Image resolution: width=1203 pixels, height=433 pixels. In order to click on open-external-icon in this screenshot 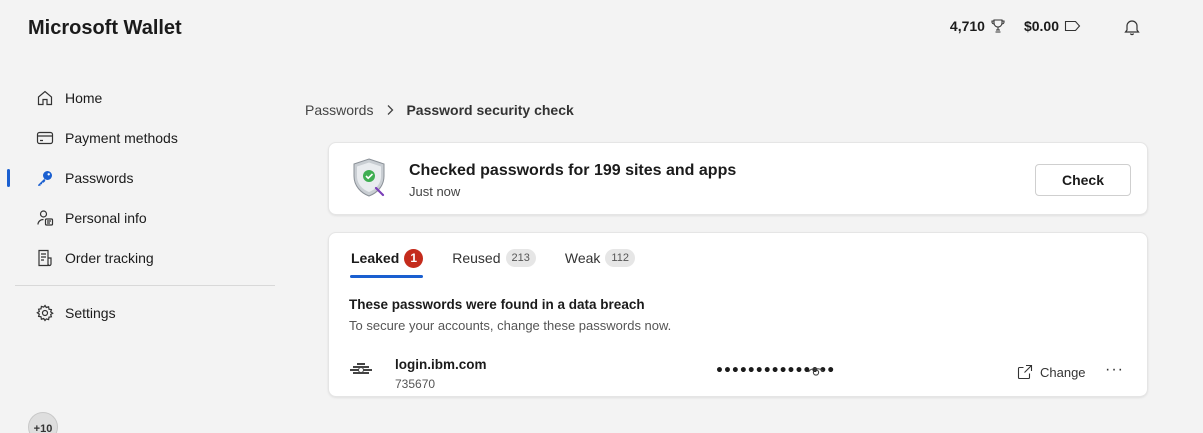, I will do `click(1025, 372)`.